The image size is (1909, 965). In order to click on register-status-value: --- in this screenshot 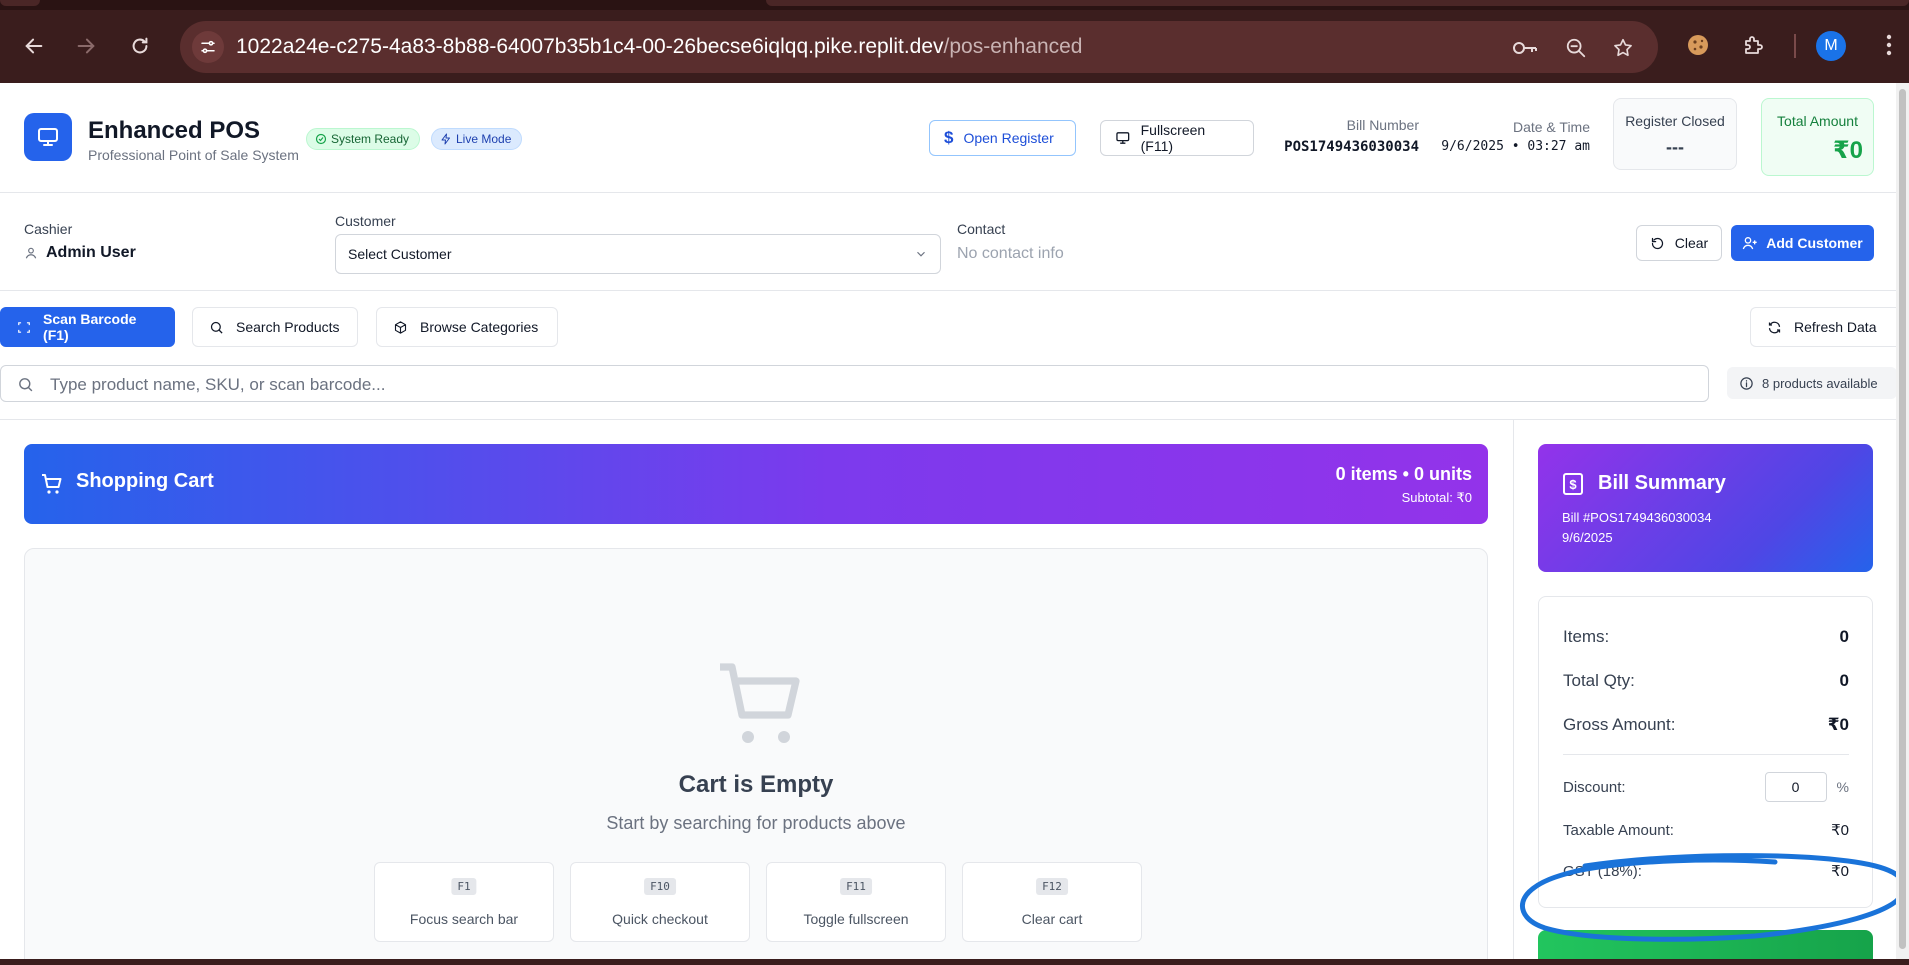, I will do `click(1675, 147)`.